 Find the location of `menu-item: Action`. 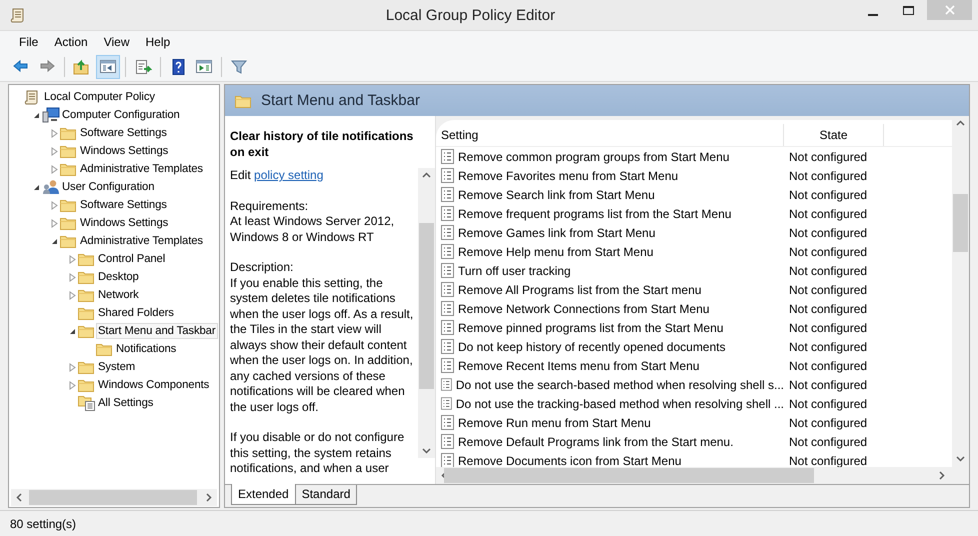

menu-item: Action is located at coordinates (71, 42).